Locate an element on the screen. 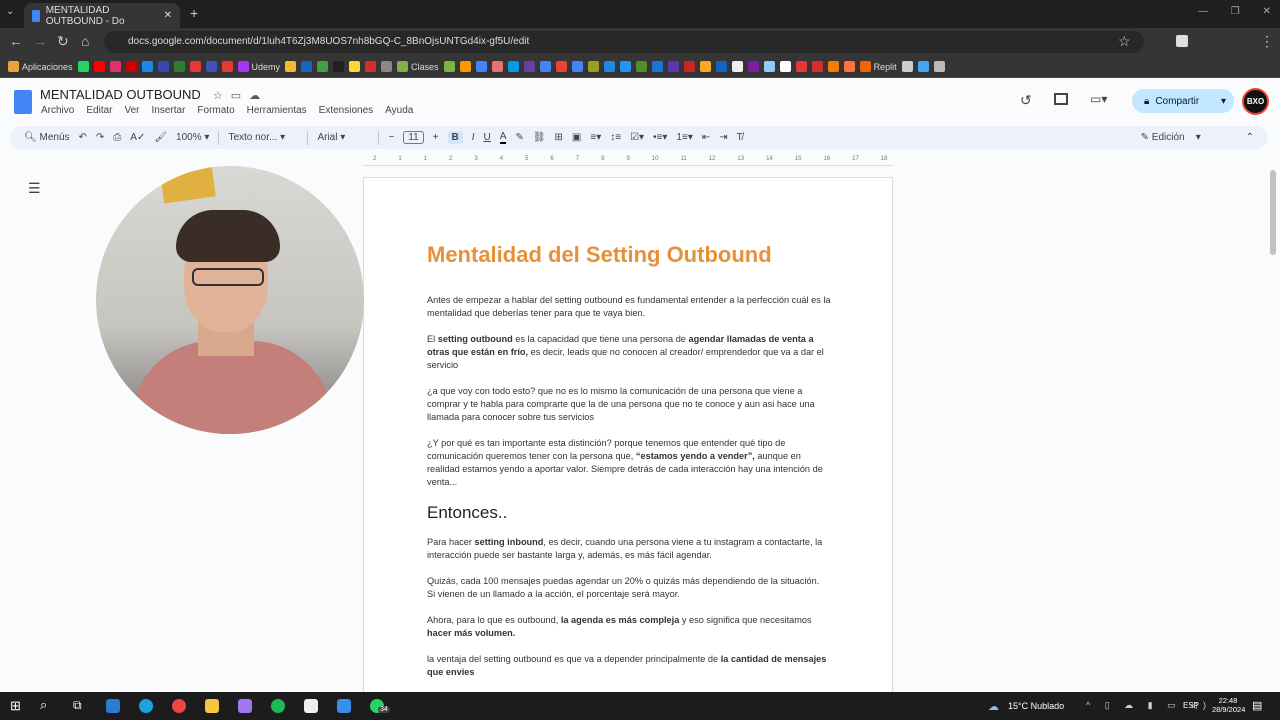 Image resolution: width=1280 pixels, height=720 pixels. window-controls: — ❐ ✕ is located at coordinates (1234, 11).